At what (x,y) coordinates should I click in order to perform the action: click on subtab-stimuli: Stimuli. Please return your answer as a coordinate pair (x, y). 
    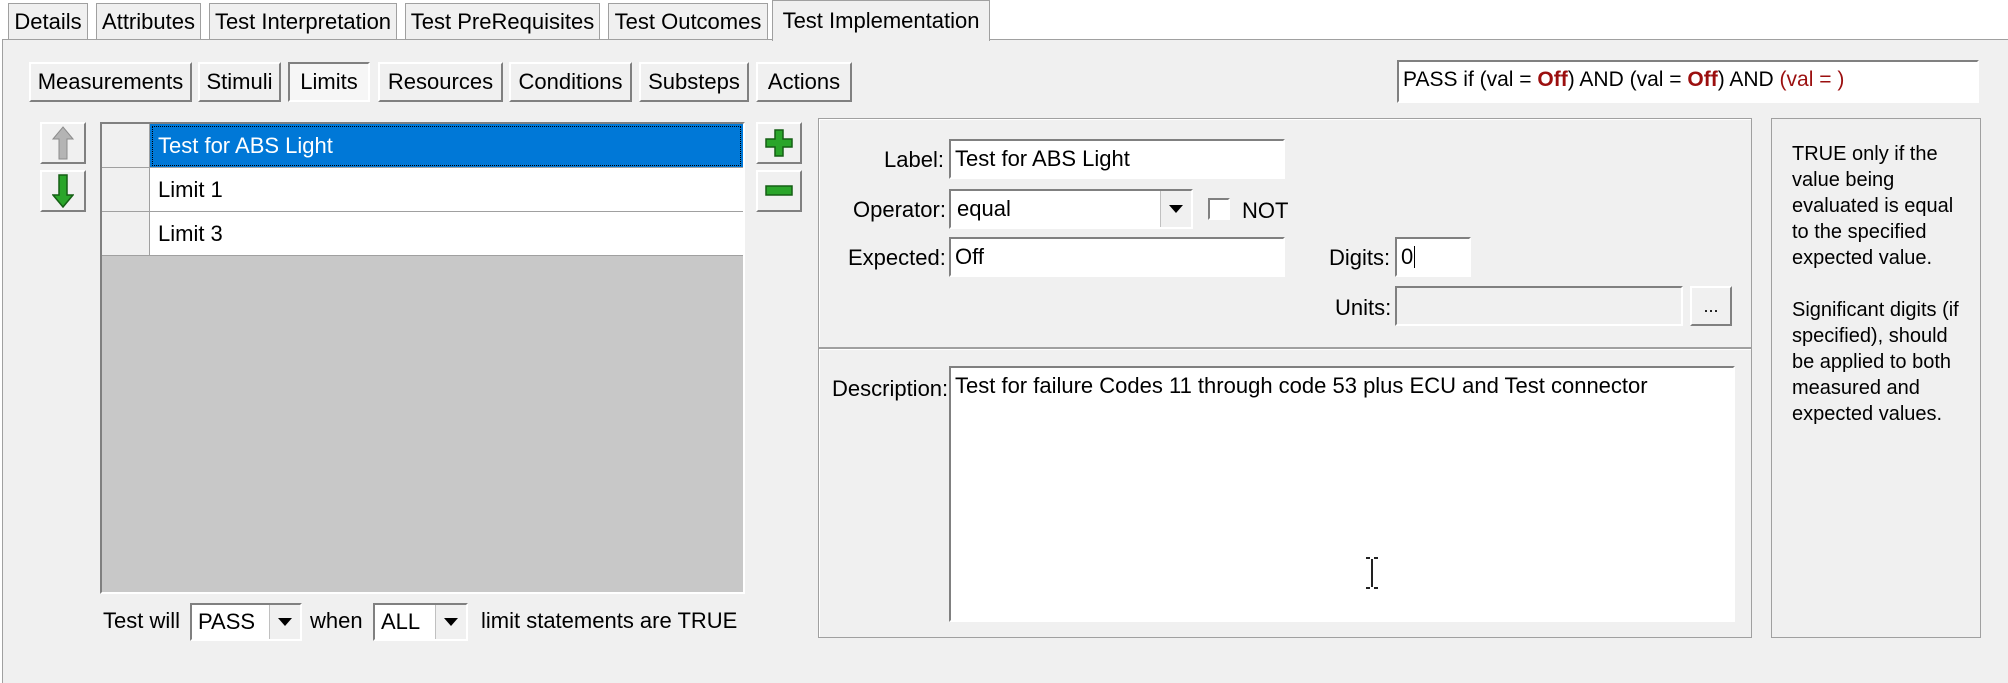
    Looking at the image, I should click on (239, 82).